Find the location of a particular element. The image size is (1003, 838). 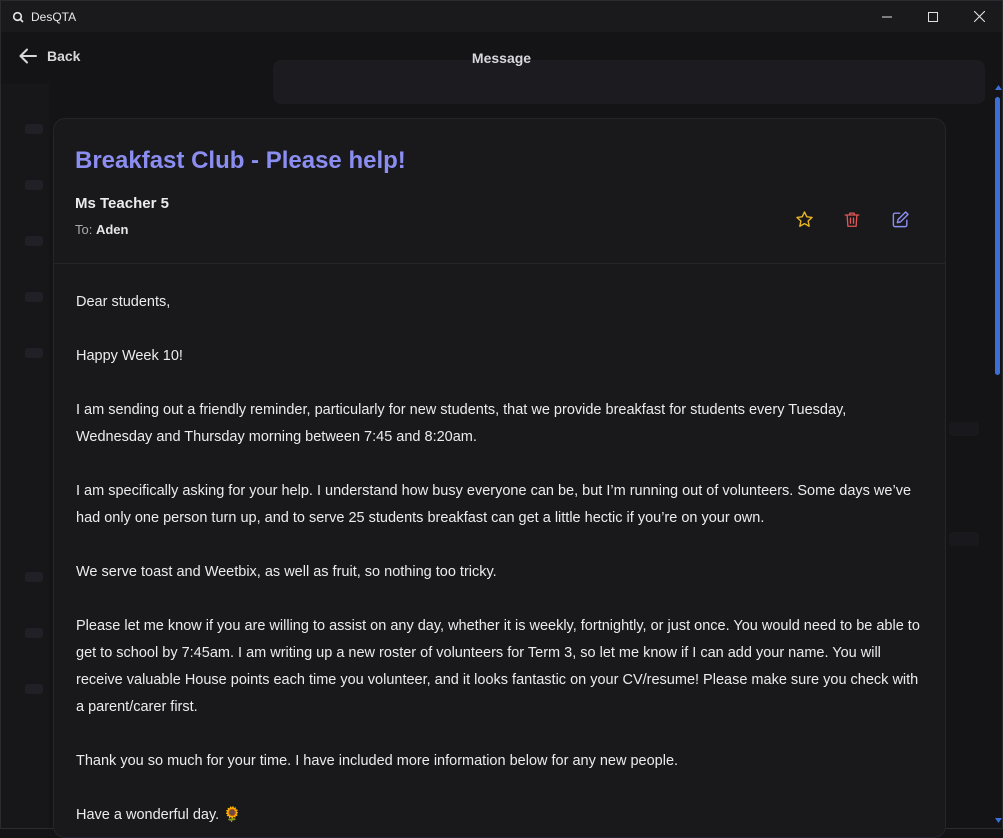

message-header-bar: Back Message is located at coordinates (501, 58).